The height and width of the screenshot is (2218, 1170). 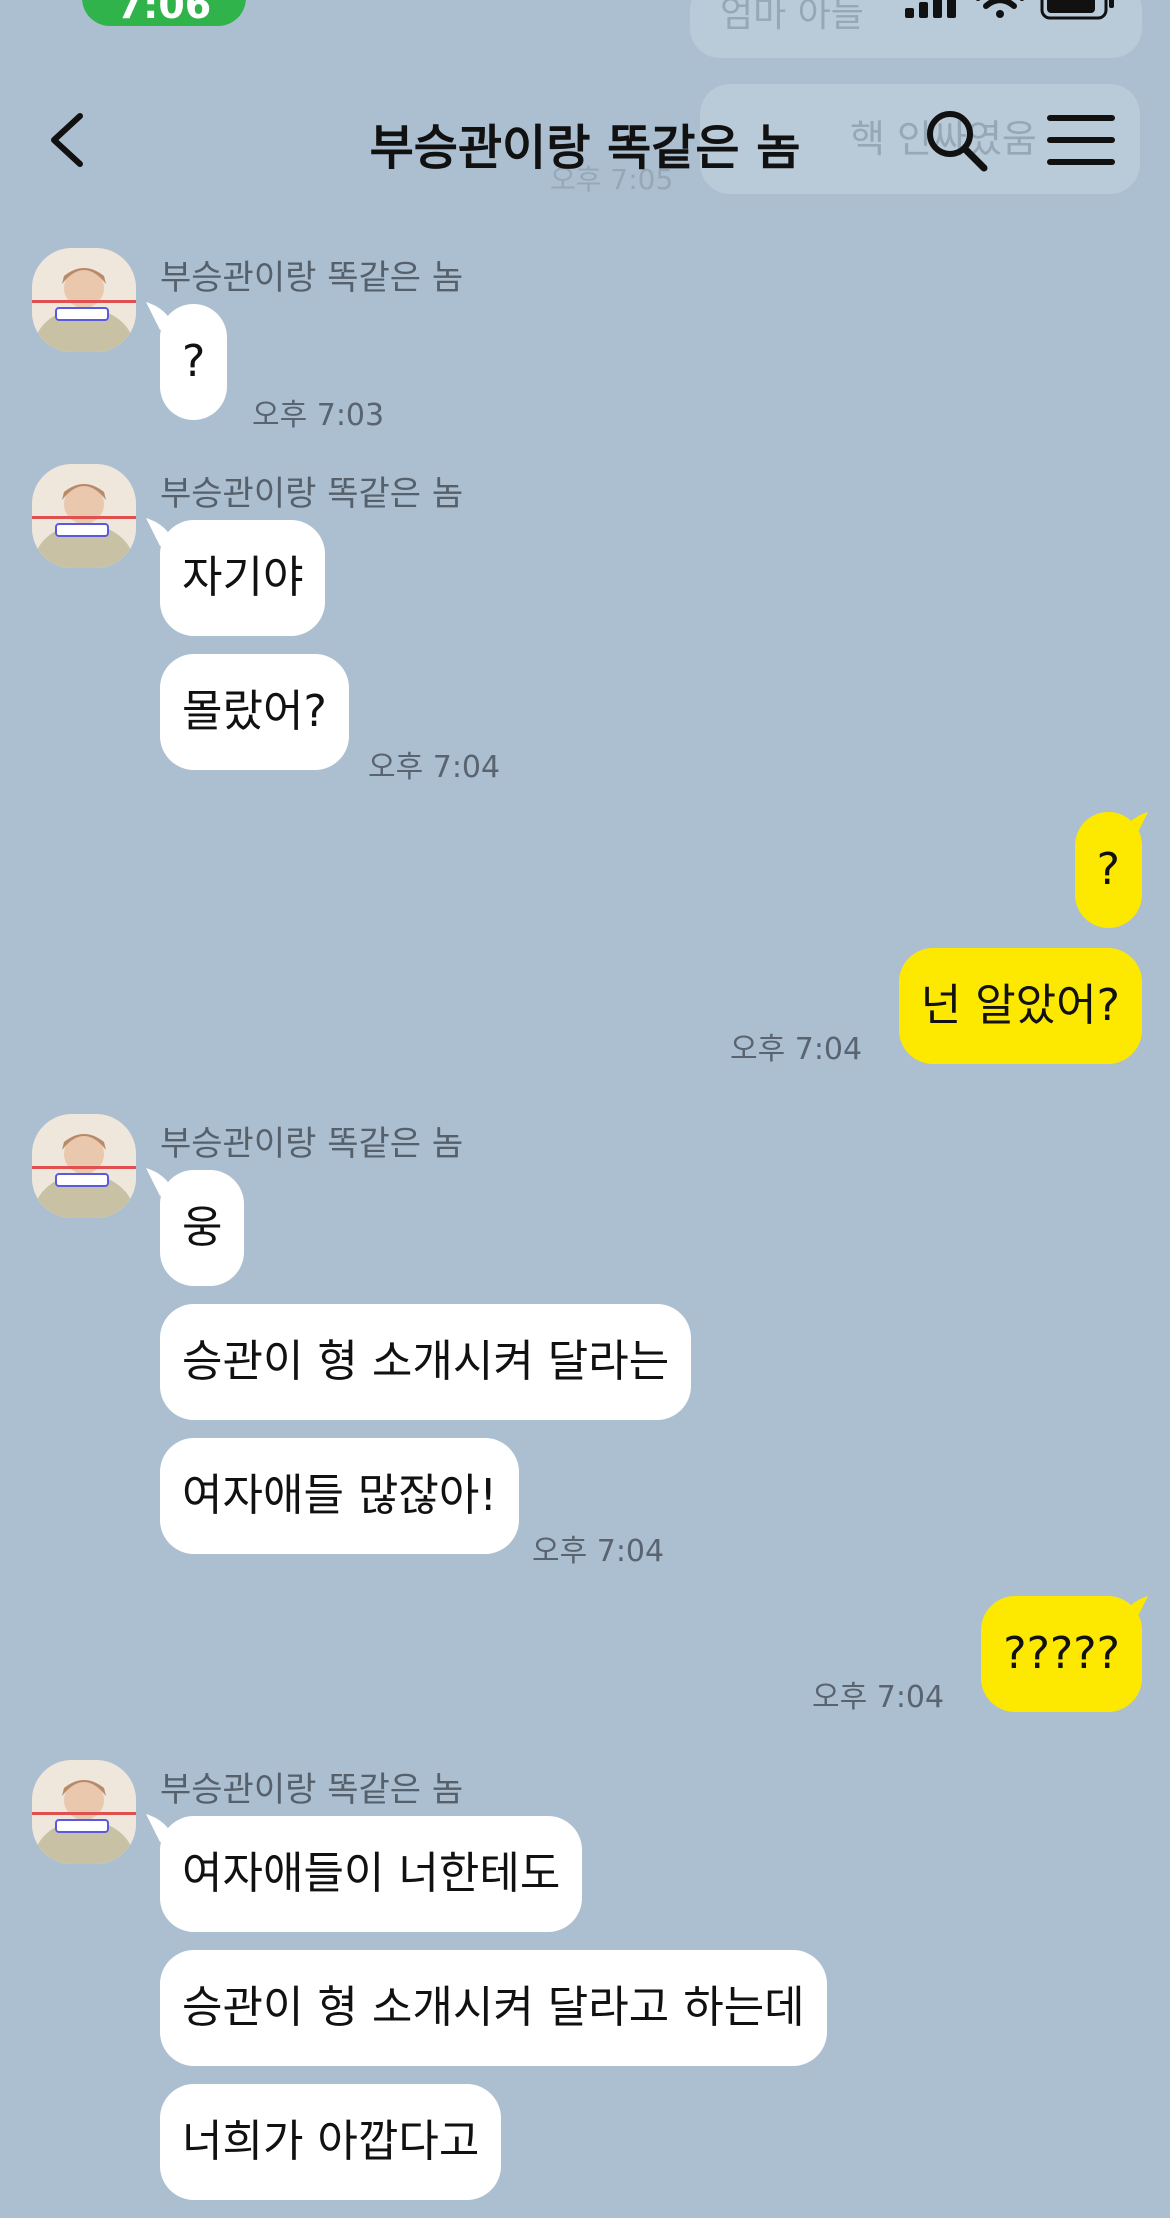 I want to click on status-icons, so click(x=1009, y=10).